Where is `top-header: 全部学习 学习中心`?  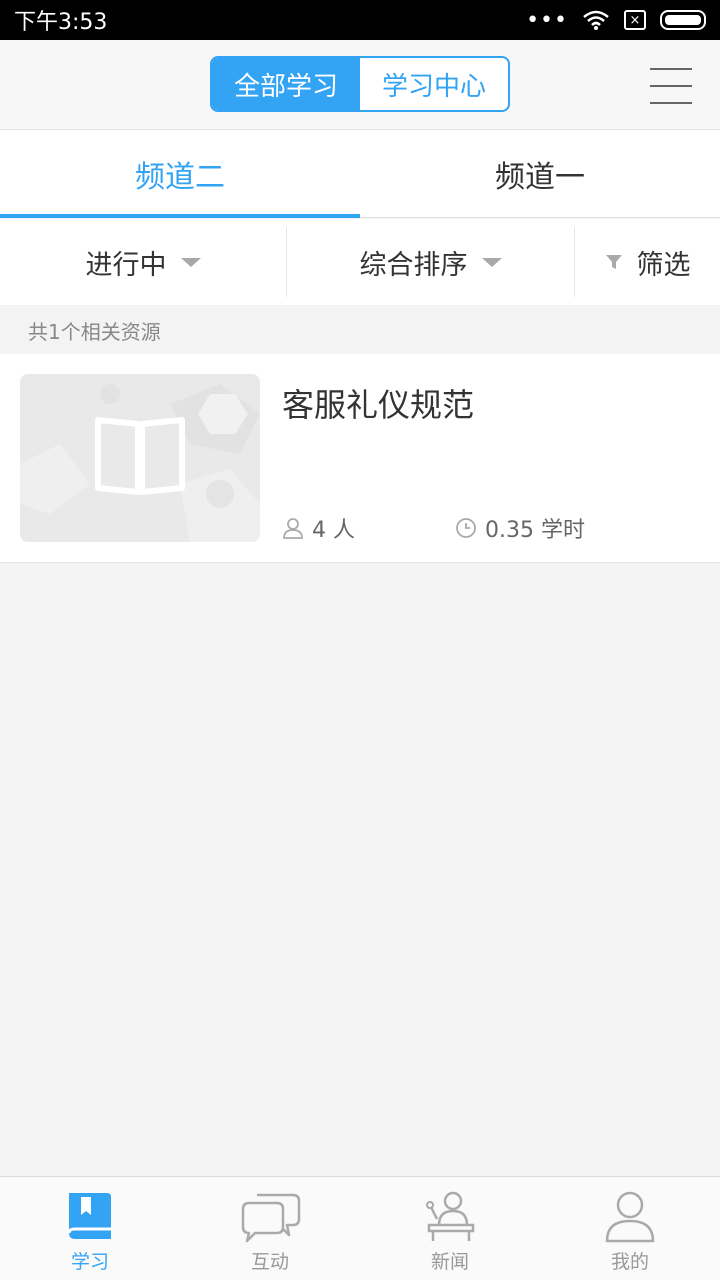
top-header: 全部学习 学习中心 is located at coordinates (360, 85).